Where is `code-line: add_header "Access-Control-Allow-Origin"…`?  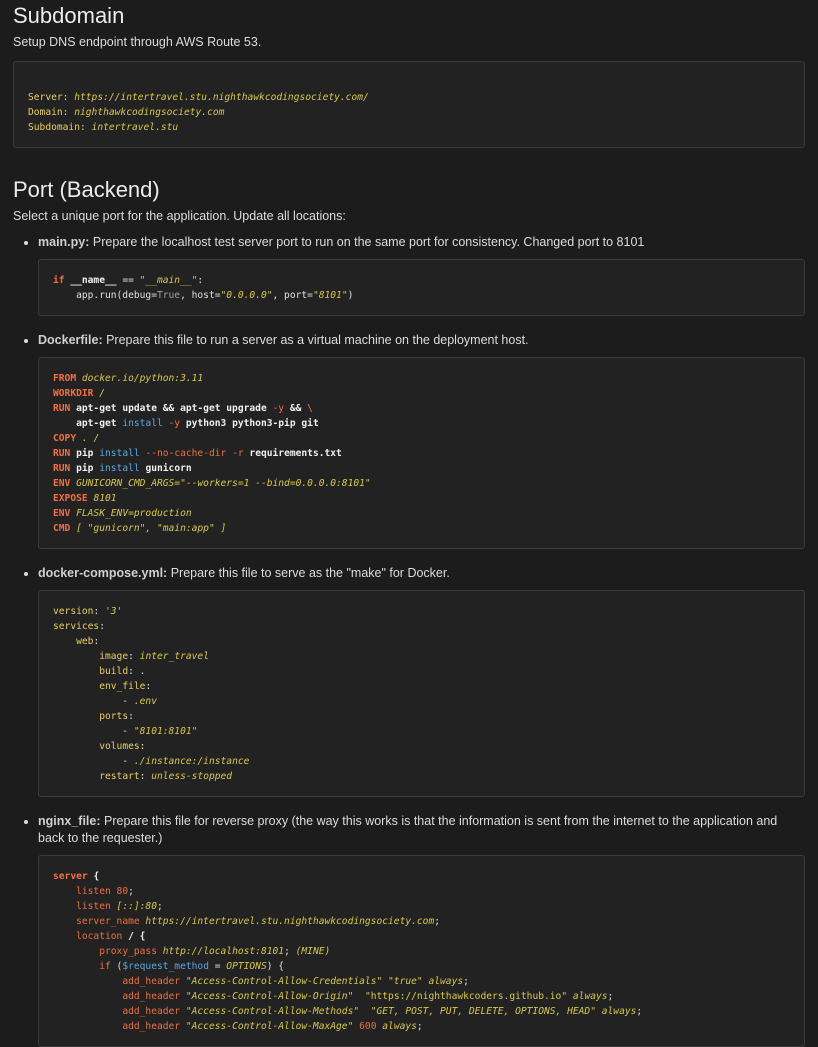
code-line: add_header "Access-Control-Allow-Origin"… is located at coordinates (368, 996).